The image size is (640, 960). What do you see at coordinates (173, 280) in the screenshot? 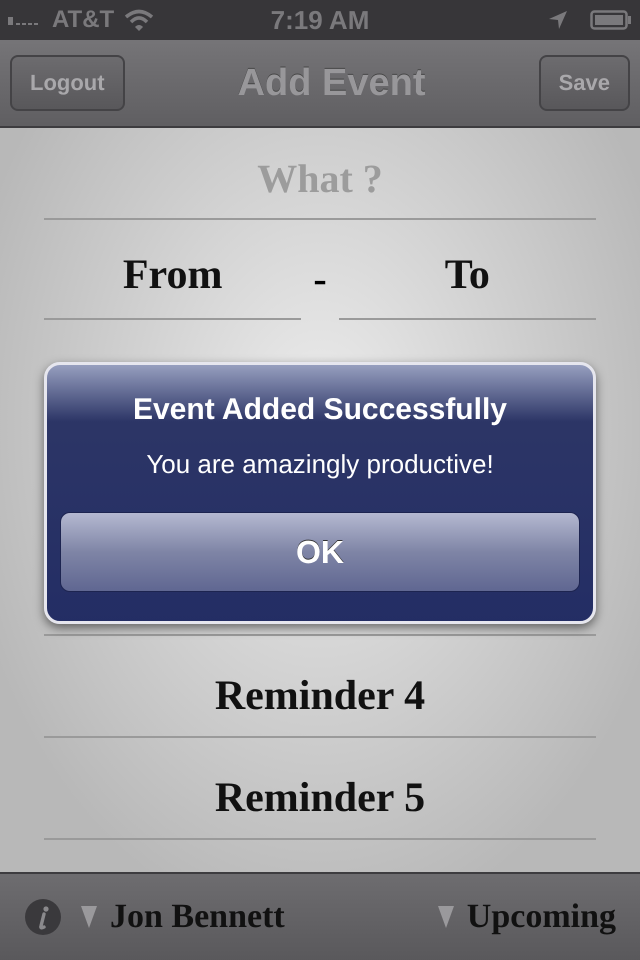
I see `from-field: From` at bounding box center [173, 280].